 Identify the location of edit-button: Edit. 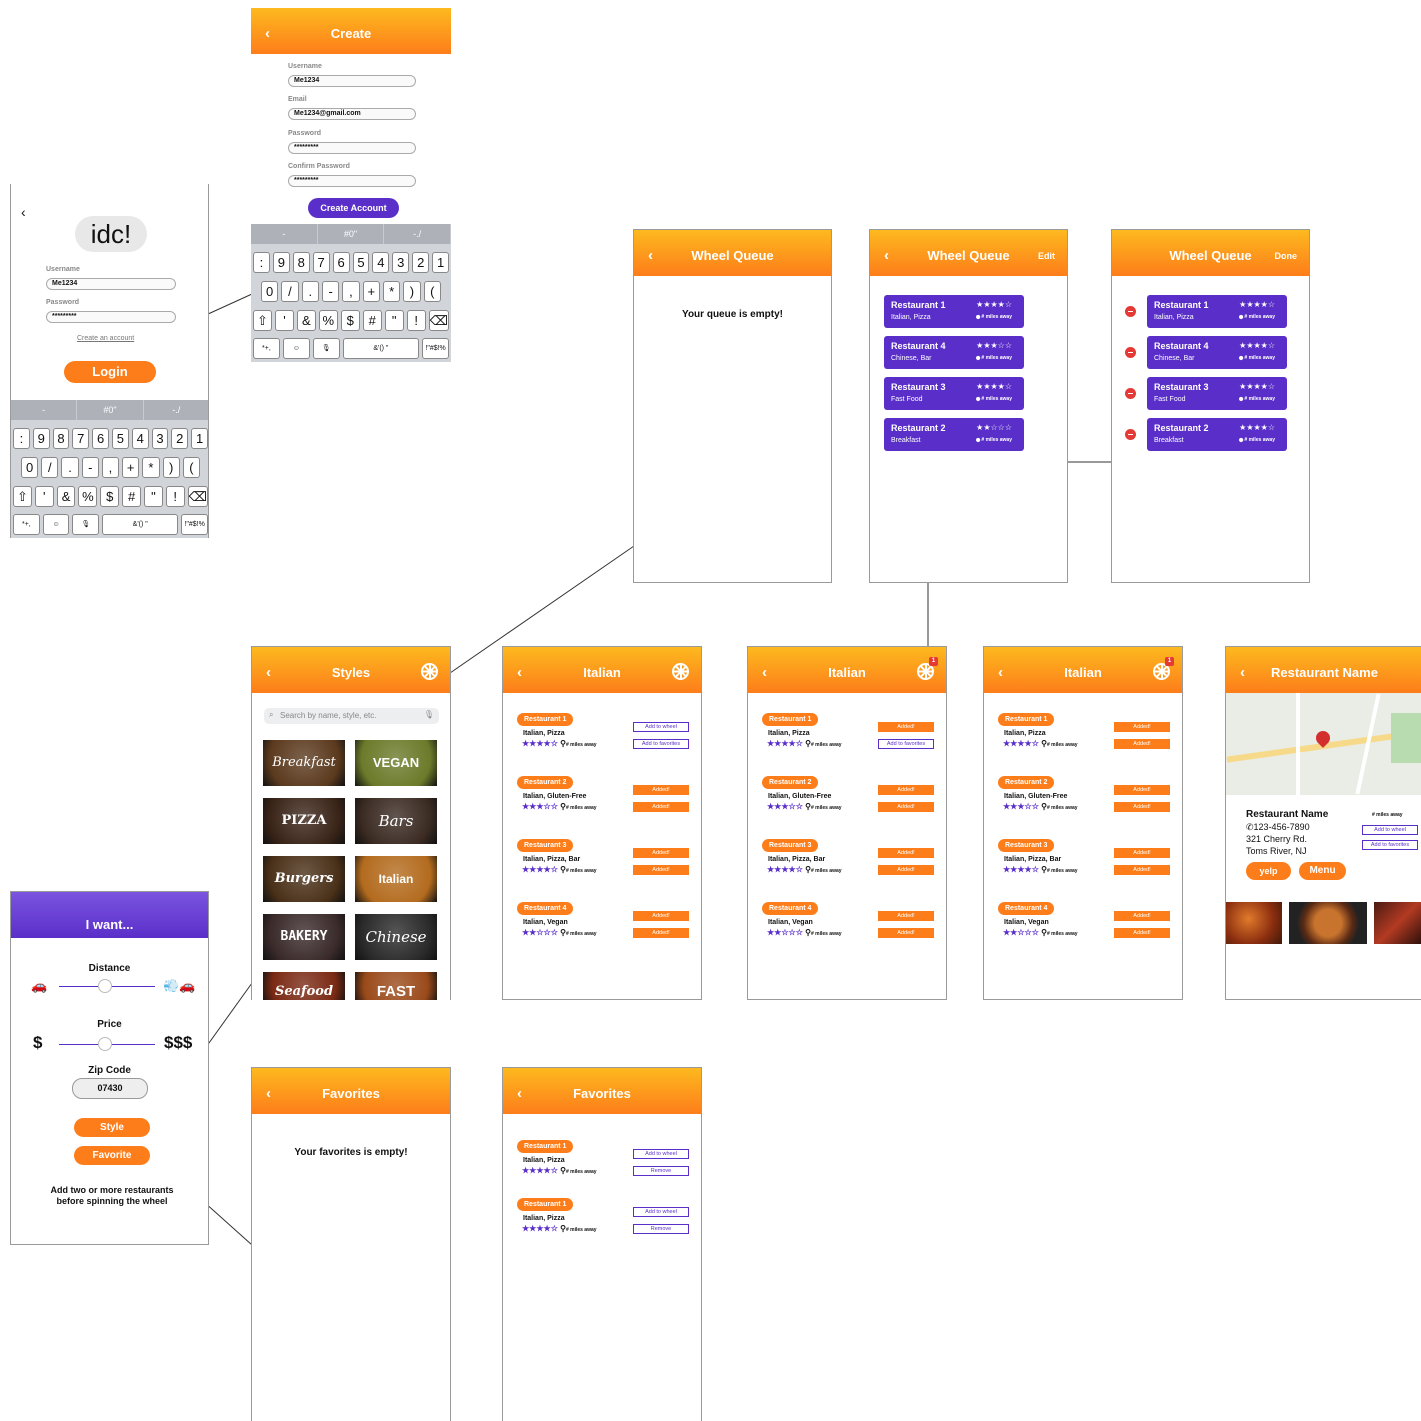
(1046, 256).